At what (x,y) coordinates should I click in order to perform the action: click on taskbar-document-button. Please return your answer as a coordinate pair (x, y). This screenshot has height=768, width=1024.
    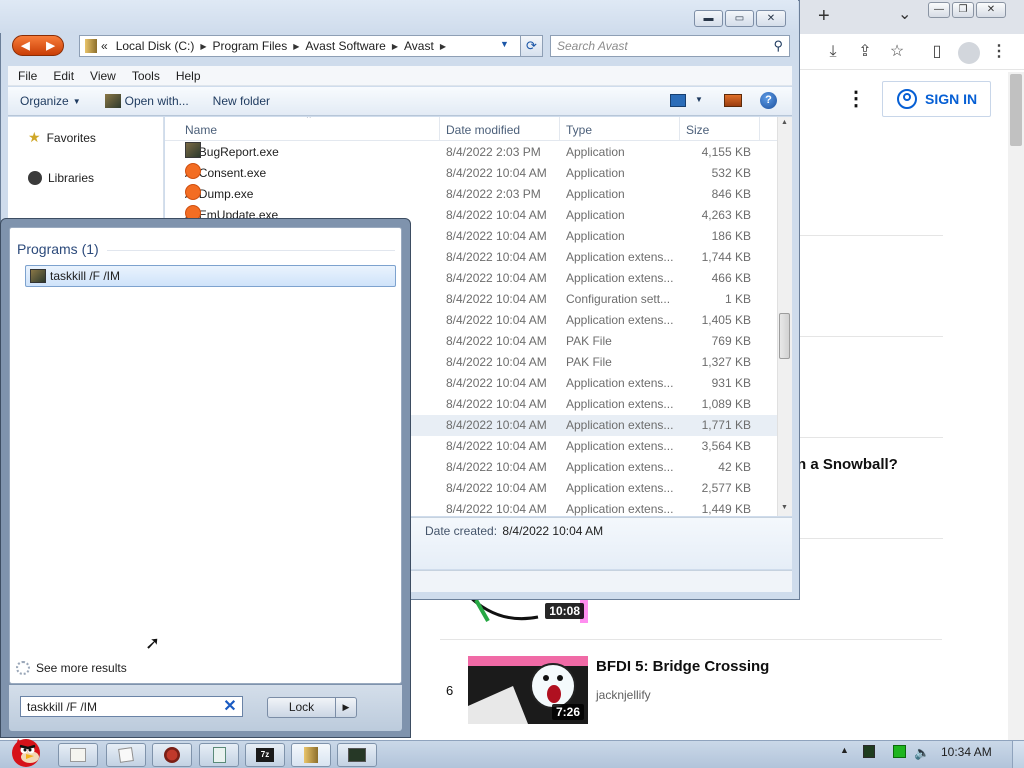
    Looking at the image, I should click on (219, 755).